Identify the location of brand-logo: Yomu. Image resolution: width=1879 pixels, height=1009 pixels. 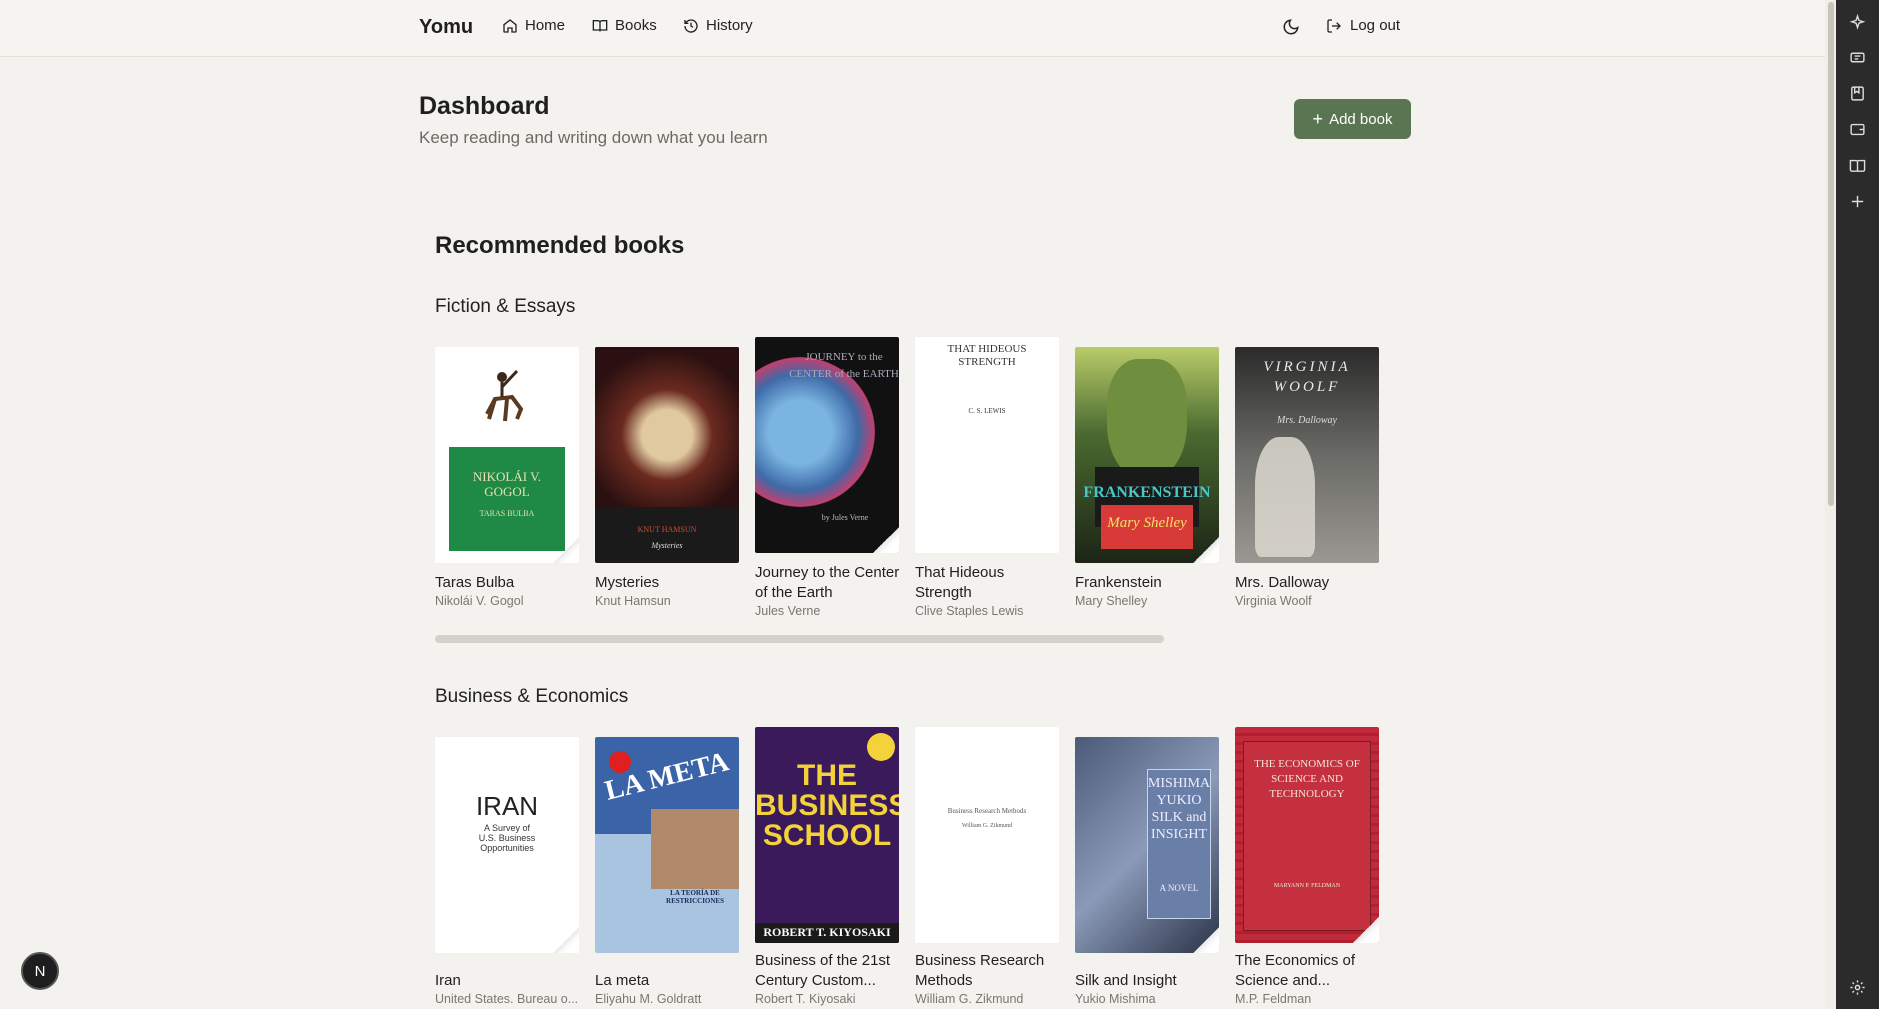
(446, 27).